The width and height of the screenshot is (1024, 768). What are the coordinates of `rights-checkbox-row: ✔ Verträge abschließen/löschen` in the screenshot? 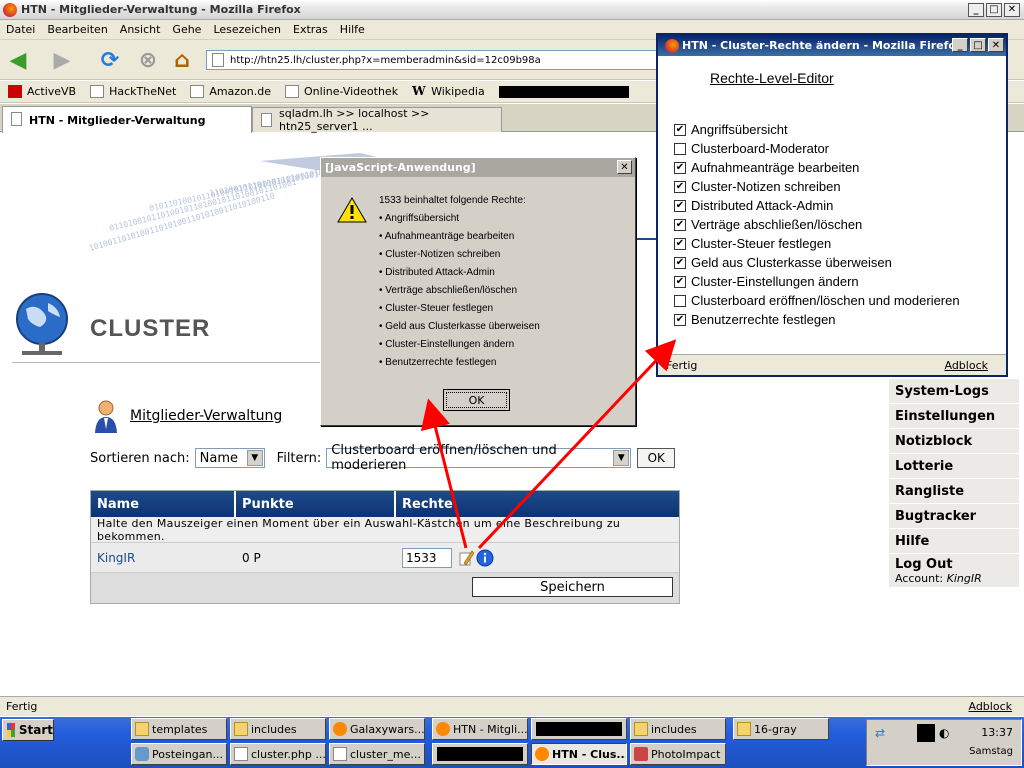 It's located at (817, 224).